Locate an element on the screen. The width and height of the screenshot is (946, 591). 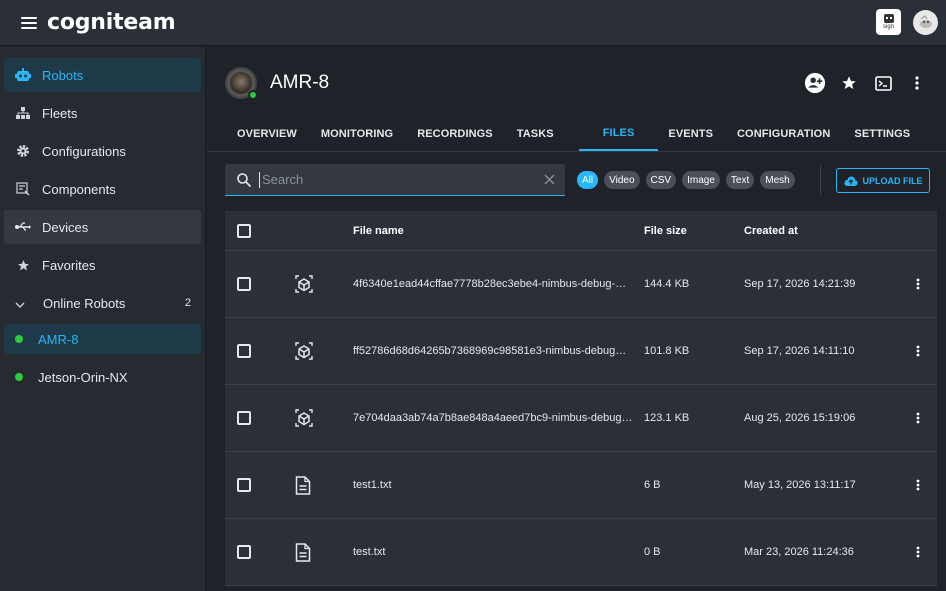
table-row: test.txt 0 B Mar 23, 2026 11:24:36 is located at coordinates (581, 552).